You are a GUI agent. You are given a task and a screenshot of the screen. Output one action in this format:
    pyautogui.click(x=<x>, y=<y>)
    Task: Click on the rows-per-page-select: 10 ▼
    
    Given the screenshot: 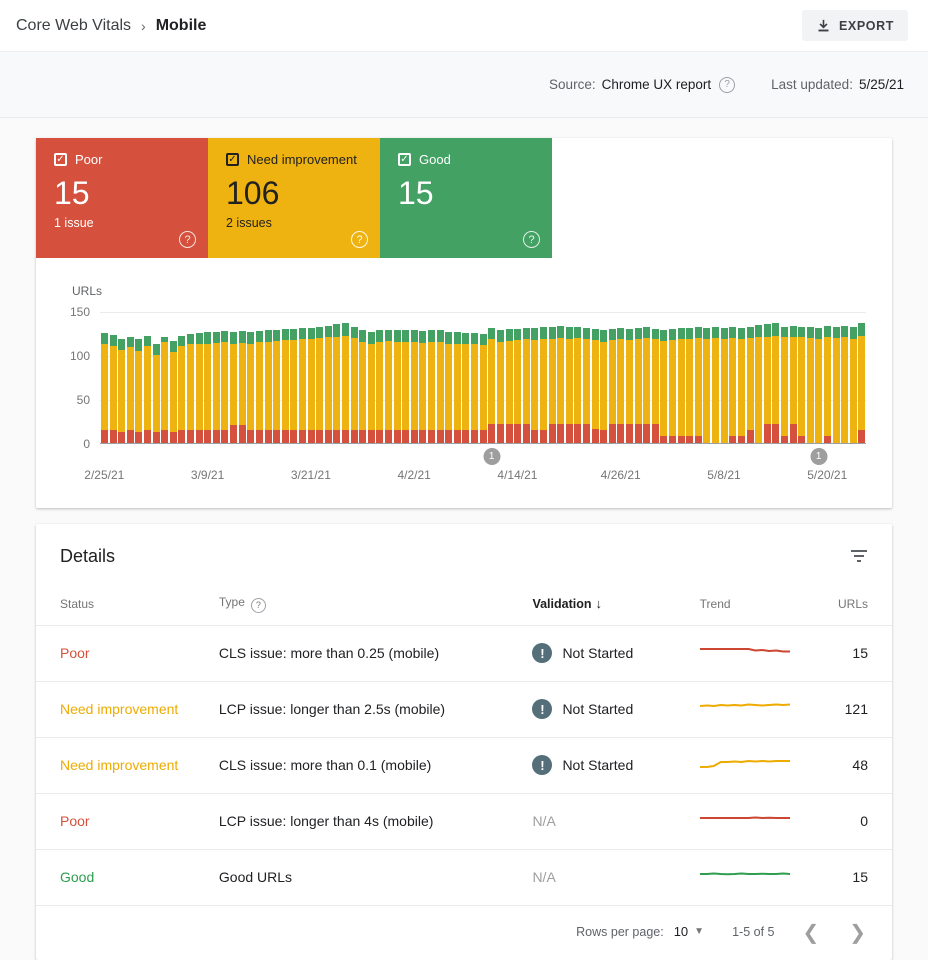 What is the action you would take?
    pyautogui.click(x=689, y=931)
    